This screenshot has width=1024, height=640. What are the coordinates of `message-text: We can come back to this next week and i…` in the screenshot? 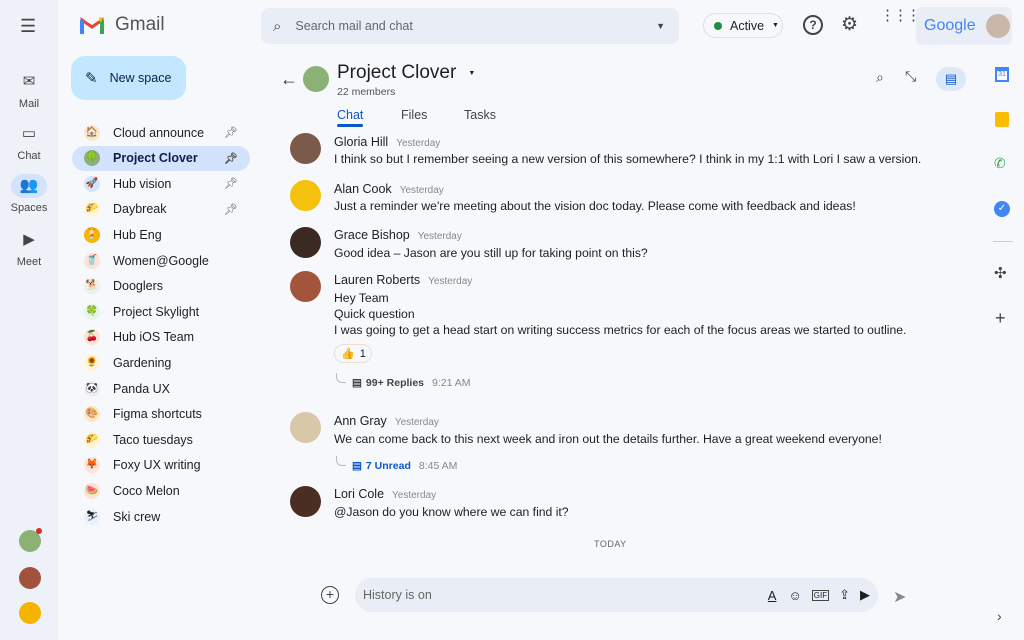 It's located at (608, 439).